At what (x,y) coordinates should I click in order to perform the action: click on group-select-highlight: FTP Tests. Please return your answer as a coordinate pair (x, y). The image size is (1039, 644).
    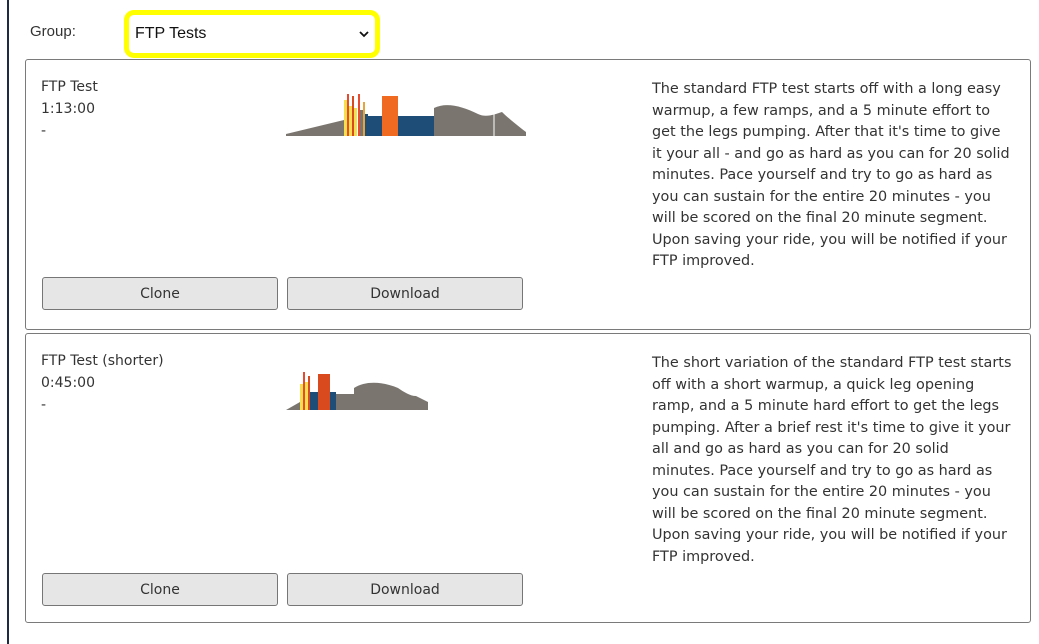
    Looking at the image, I should click on (252, 34).